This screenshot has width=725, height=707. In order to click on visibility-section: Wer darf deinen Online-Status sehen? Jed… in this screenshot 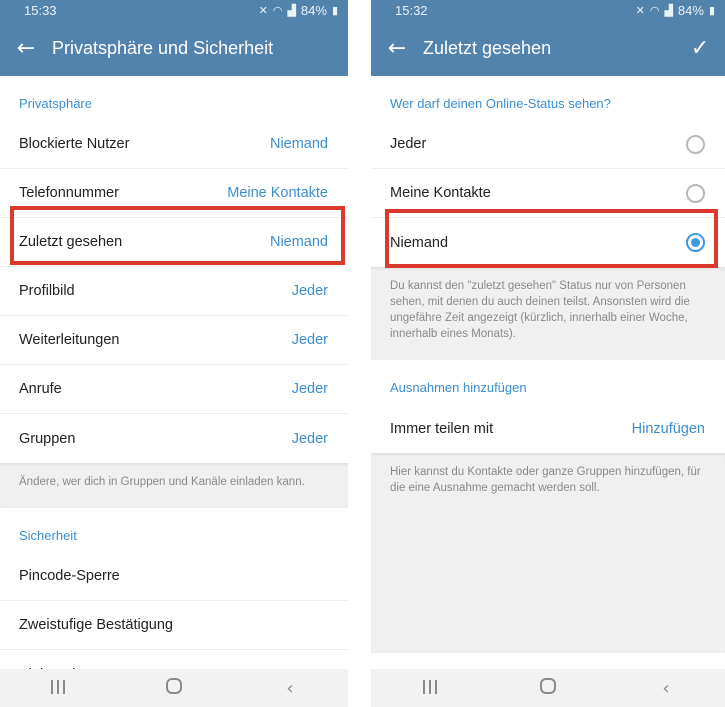, I will do `click(548, 171)`.